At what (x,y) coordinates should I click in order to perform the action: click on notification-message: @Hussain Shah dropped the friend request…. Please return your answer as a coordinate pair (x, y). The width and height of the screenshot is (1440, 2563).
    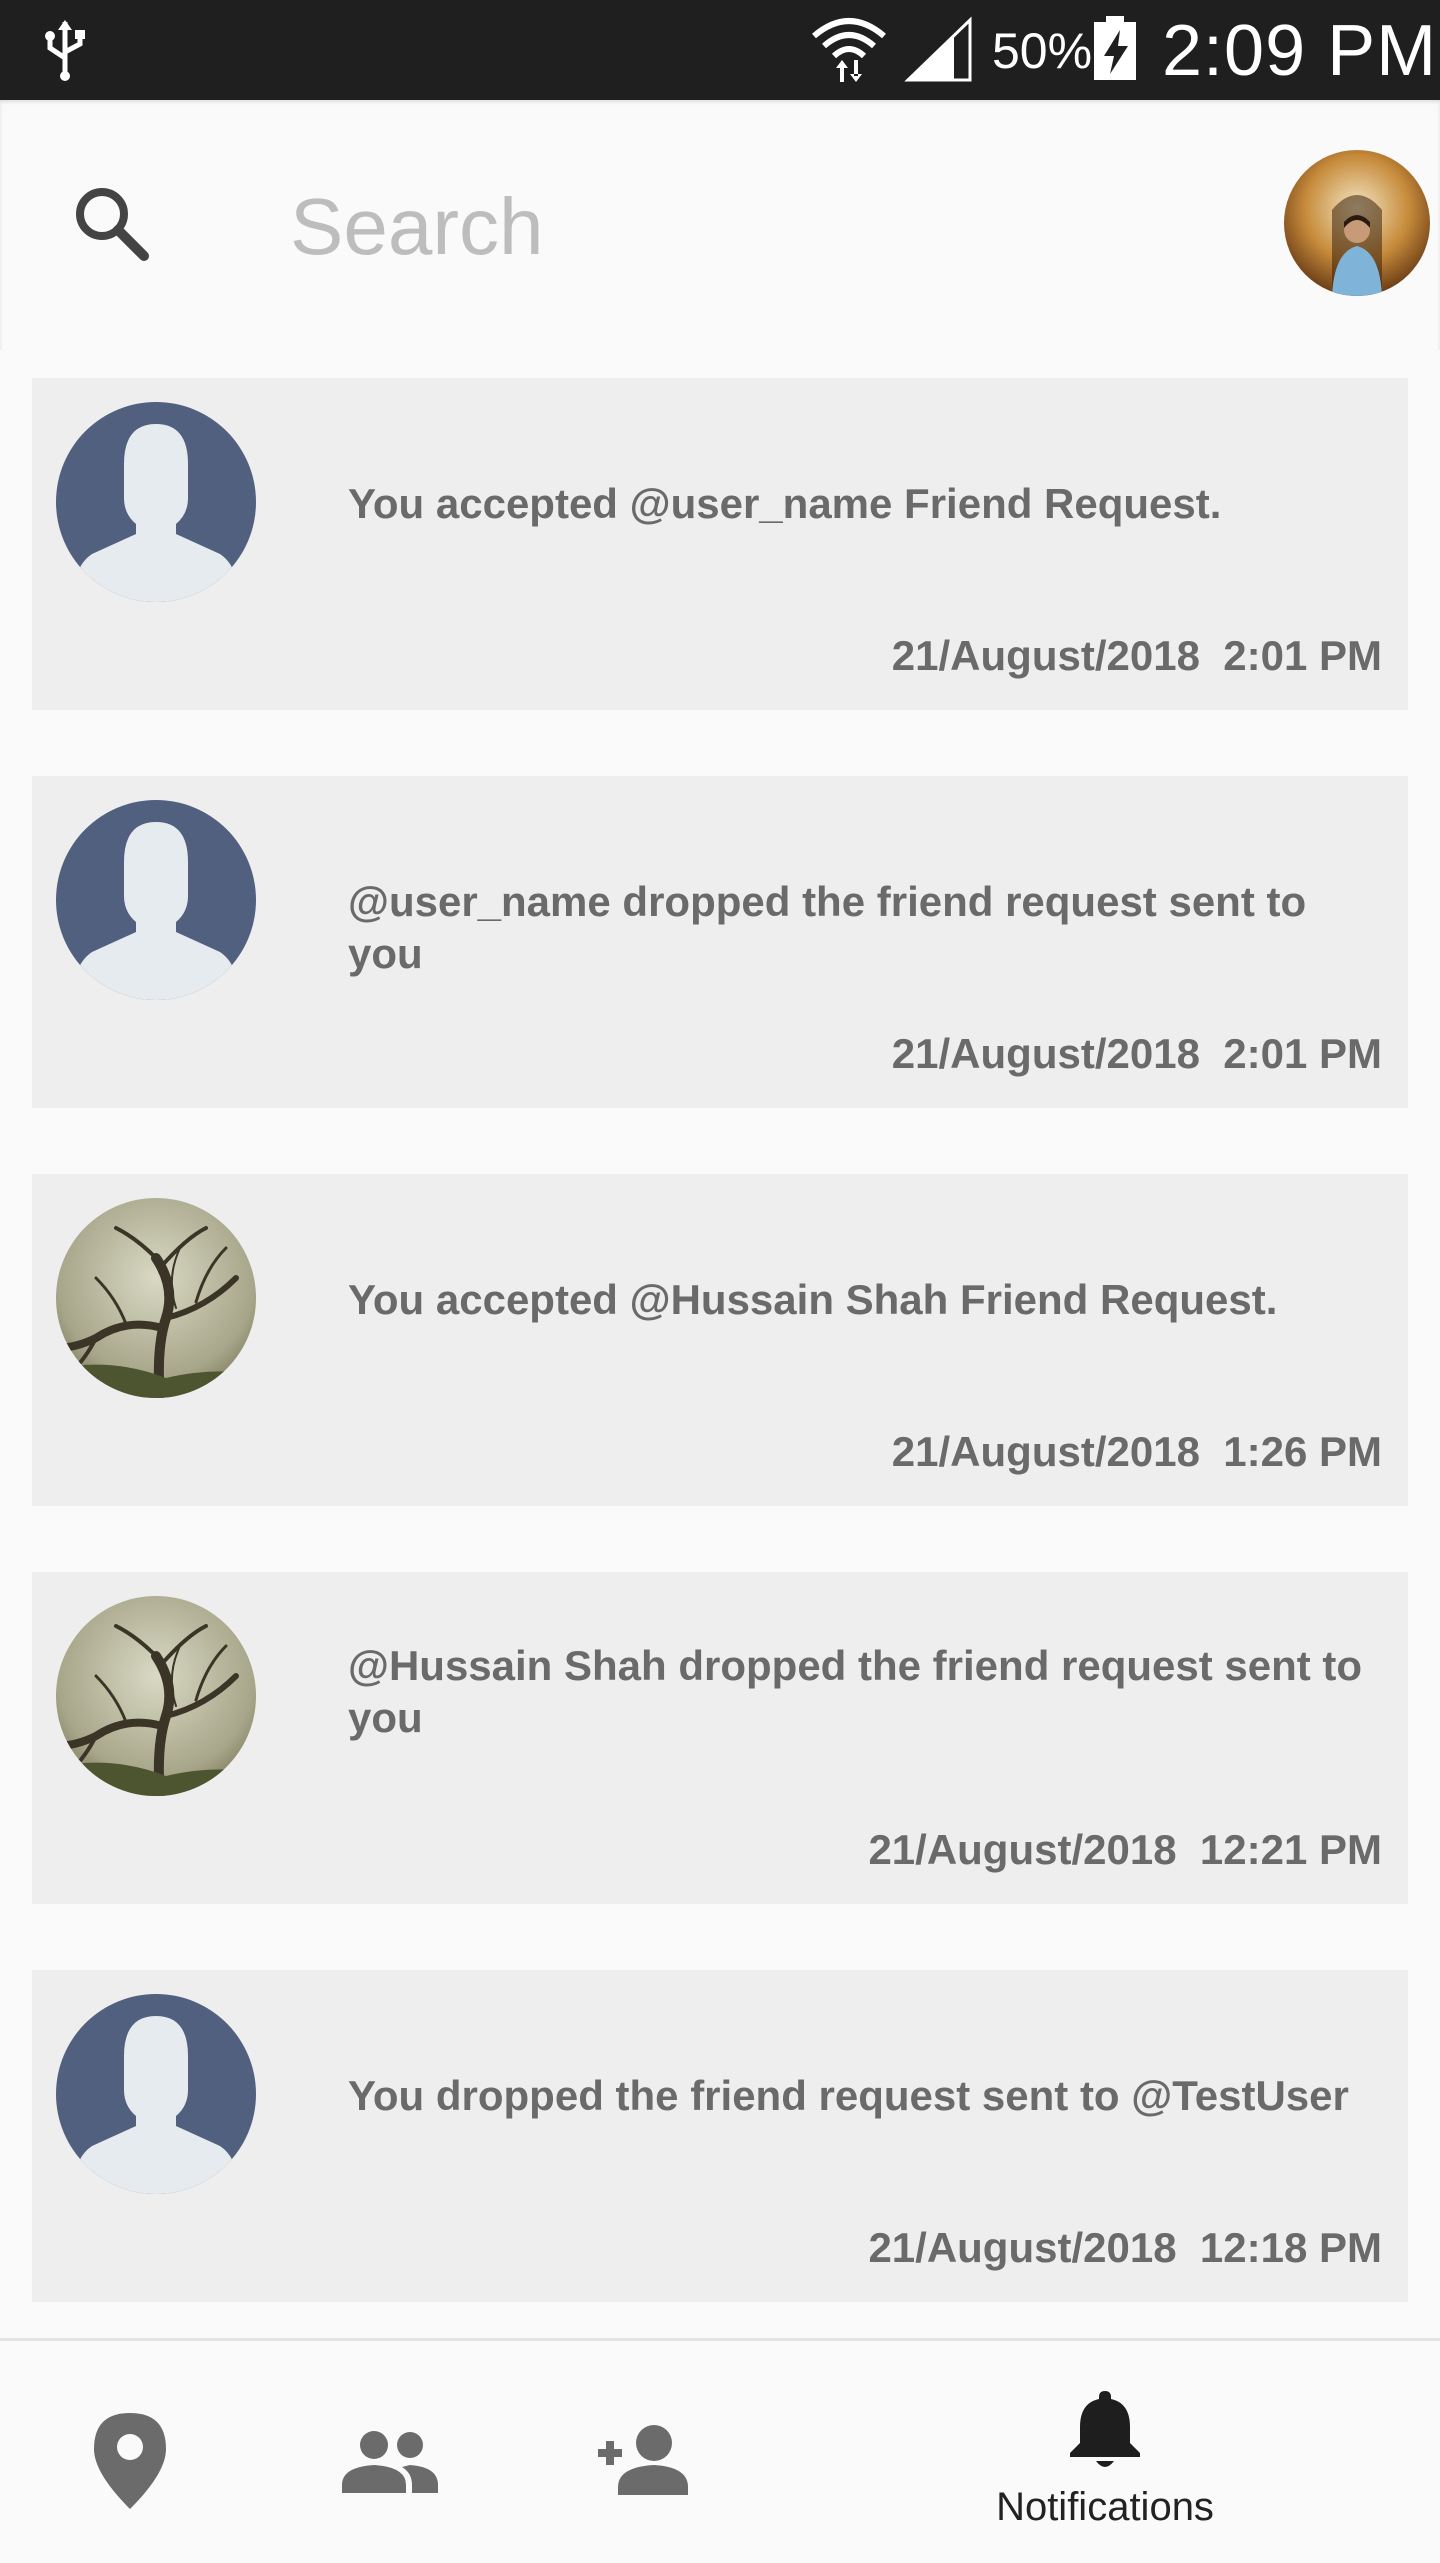
    Looking at the image, I should click on (855, 1691).